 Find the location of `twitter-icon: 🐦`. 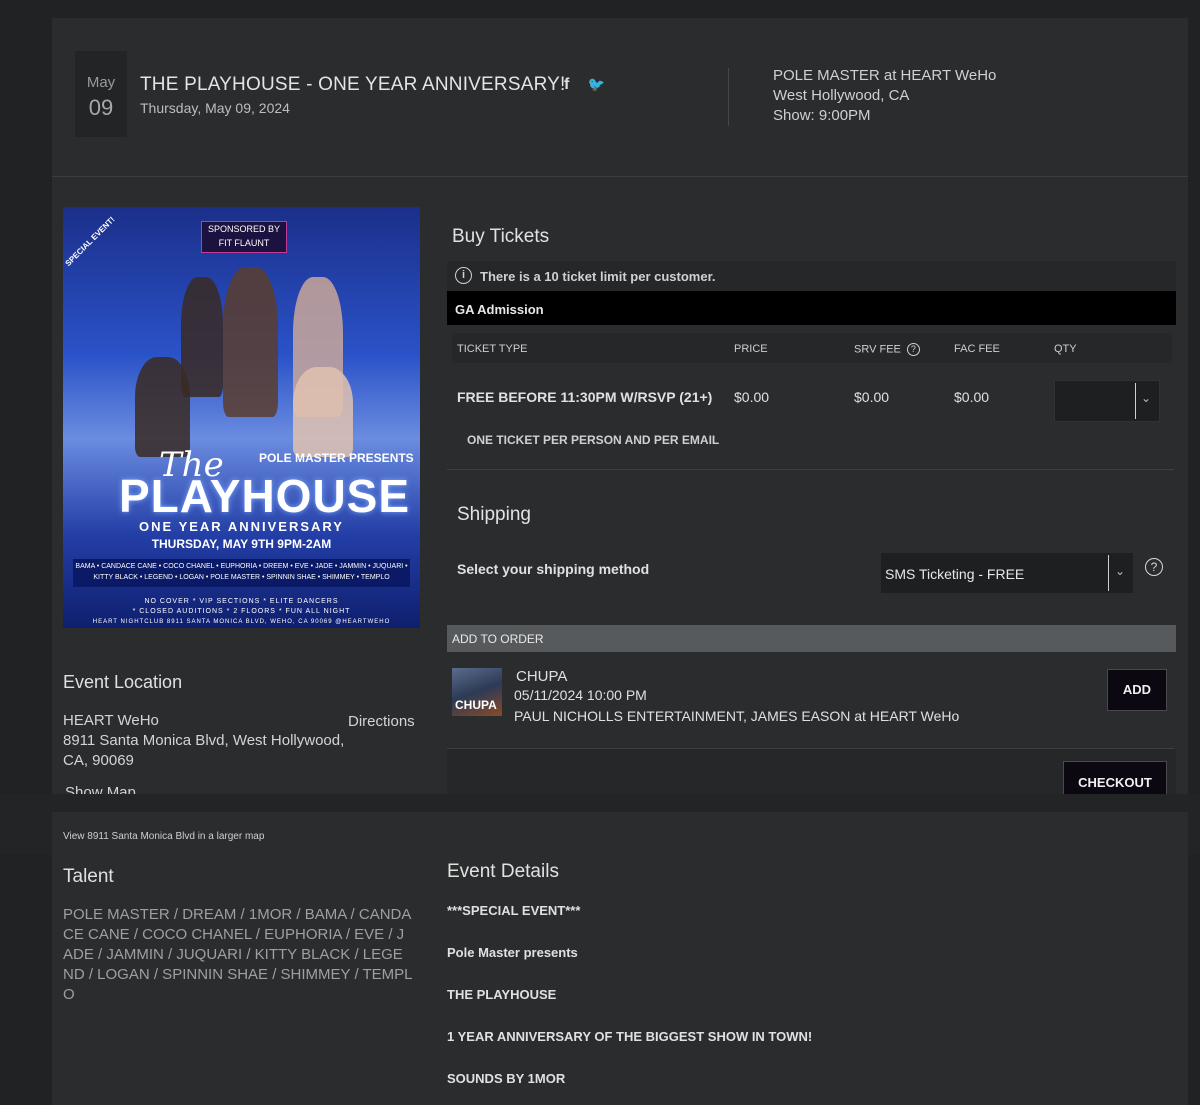

twitter-icon: 🐦 is located at coordinates (596, 84).